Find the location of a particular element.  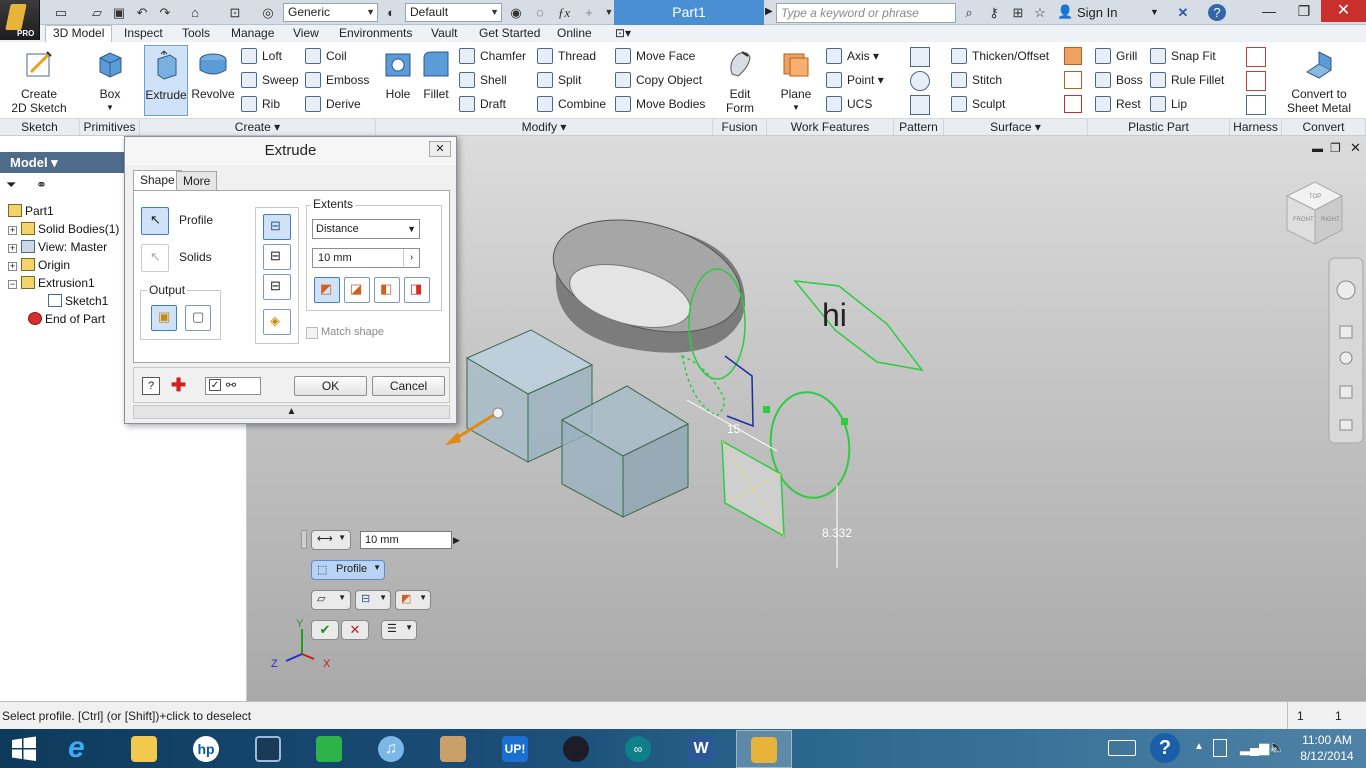

show-hidden-icons-chevron: ▲ is located at coordinates (1199, 746).